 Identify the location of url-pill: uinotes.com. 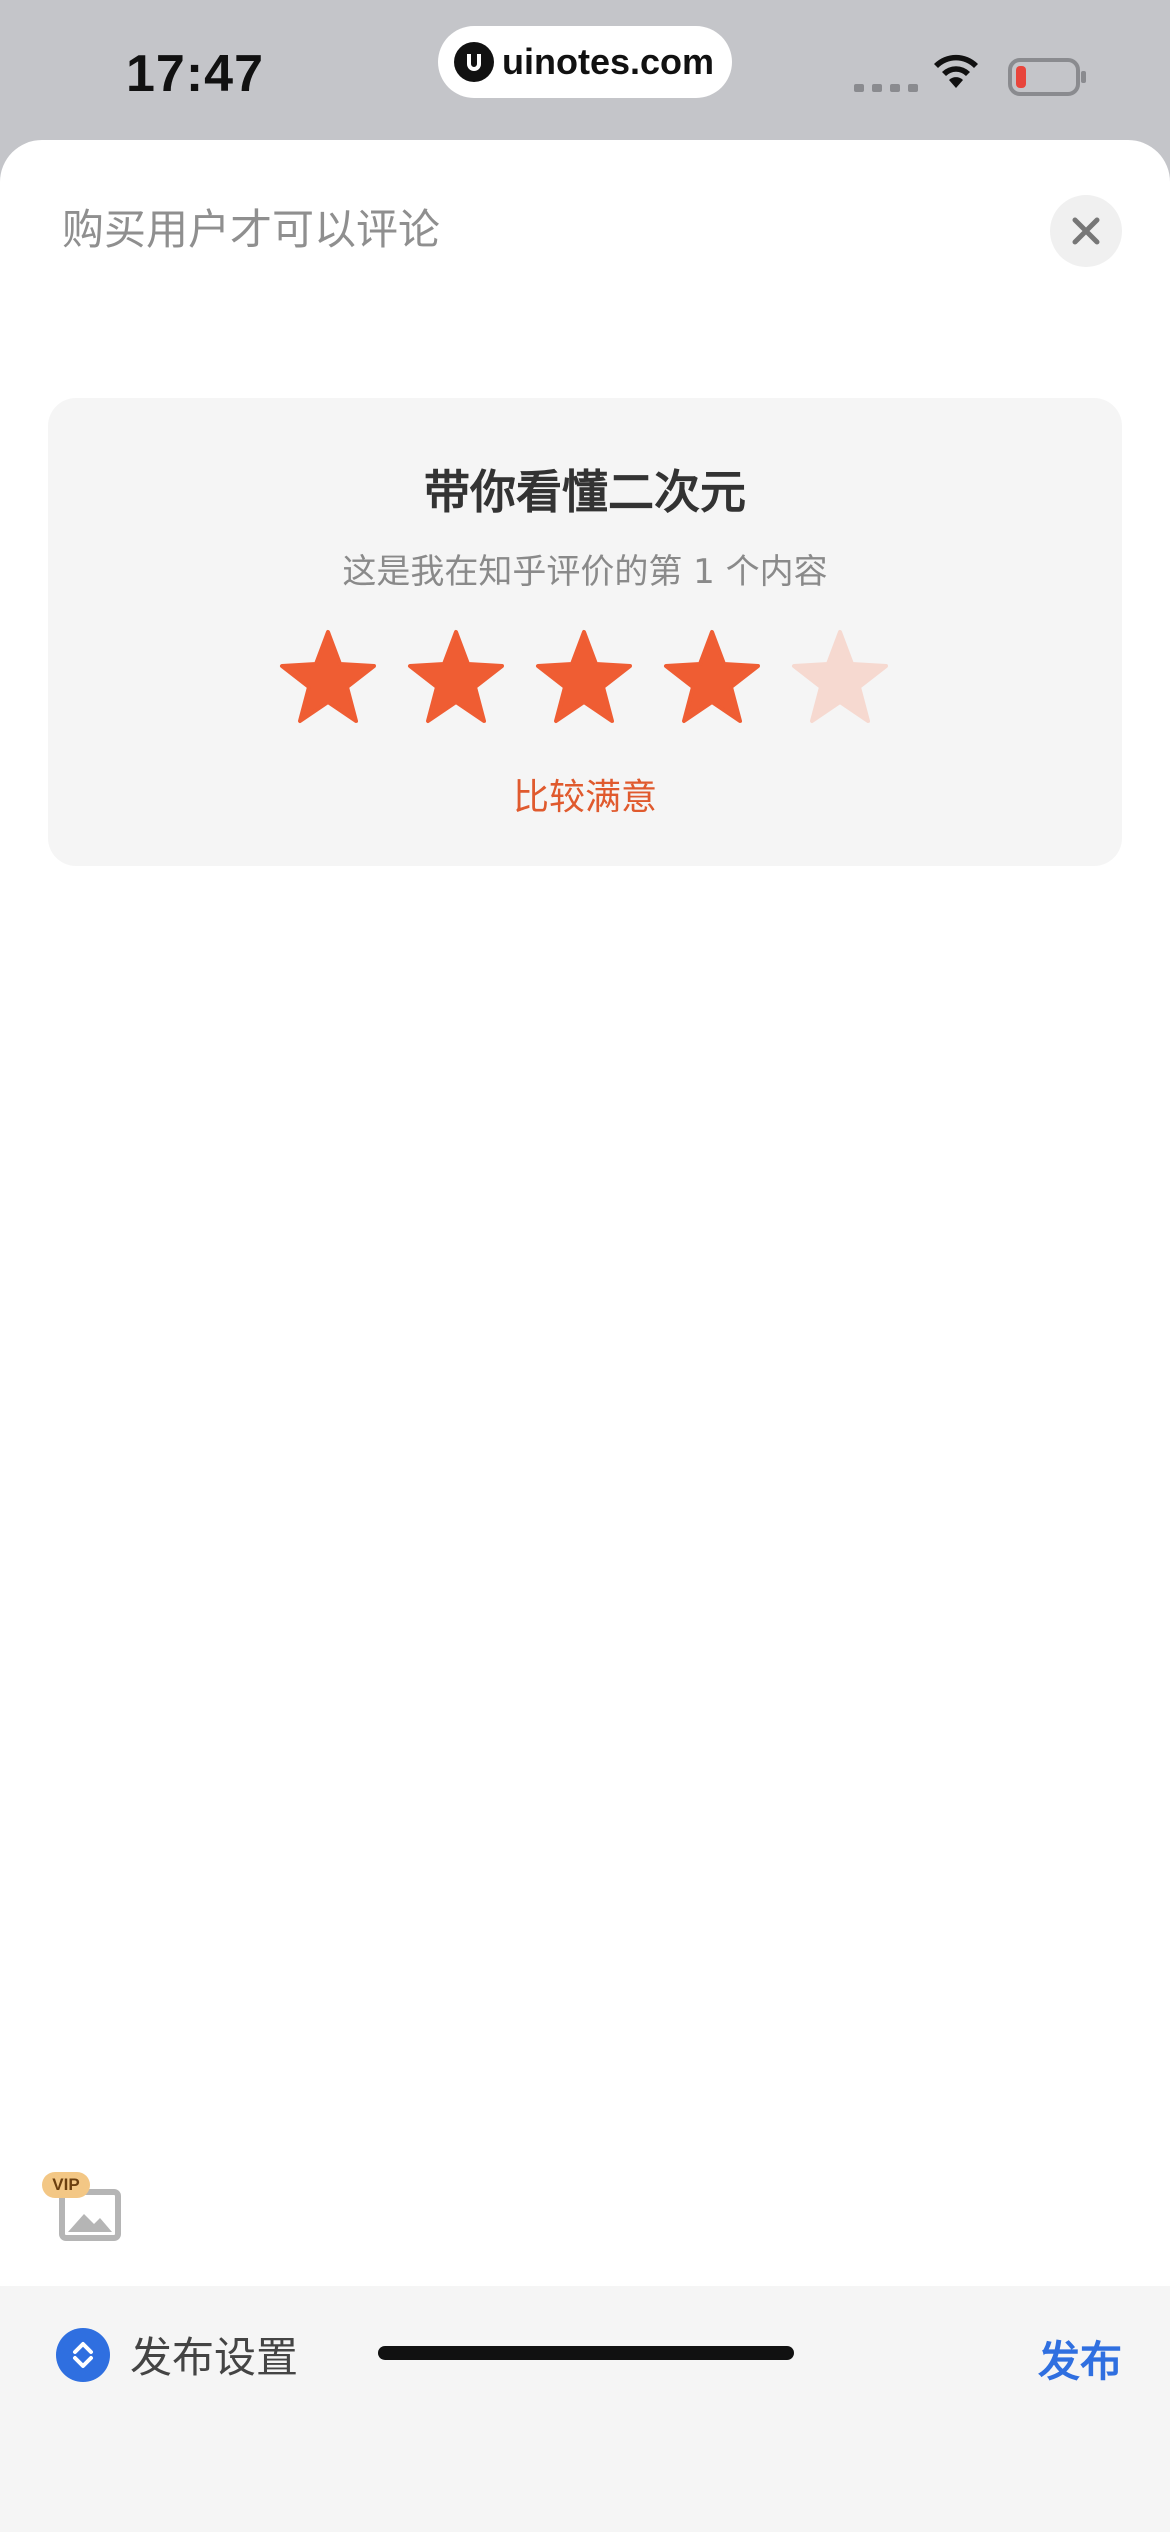
(585, 62).